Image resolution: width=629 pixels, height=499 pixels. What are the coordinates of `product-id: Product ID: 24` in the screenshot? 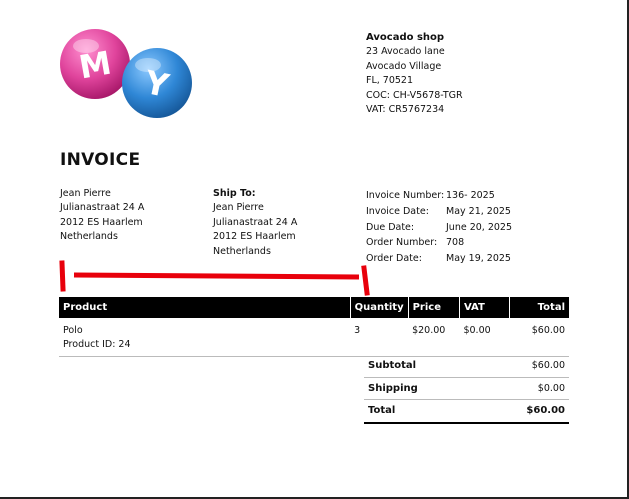 It's located at (97, 344).